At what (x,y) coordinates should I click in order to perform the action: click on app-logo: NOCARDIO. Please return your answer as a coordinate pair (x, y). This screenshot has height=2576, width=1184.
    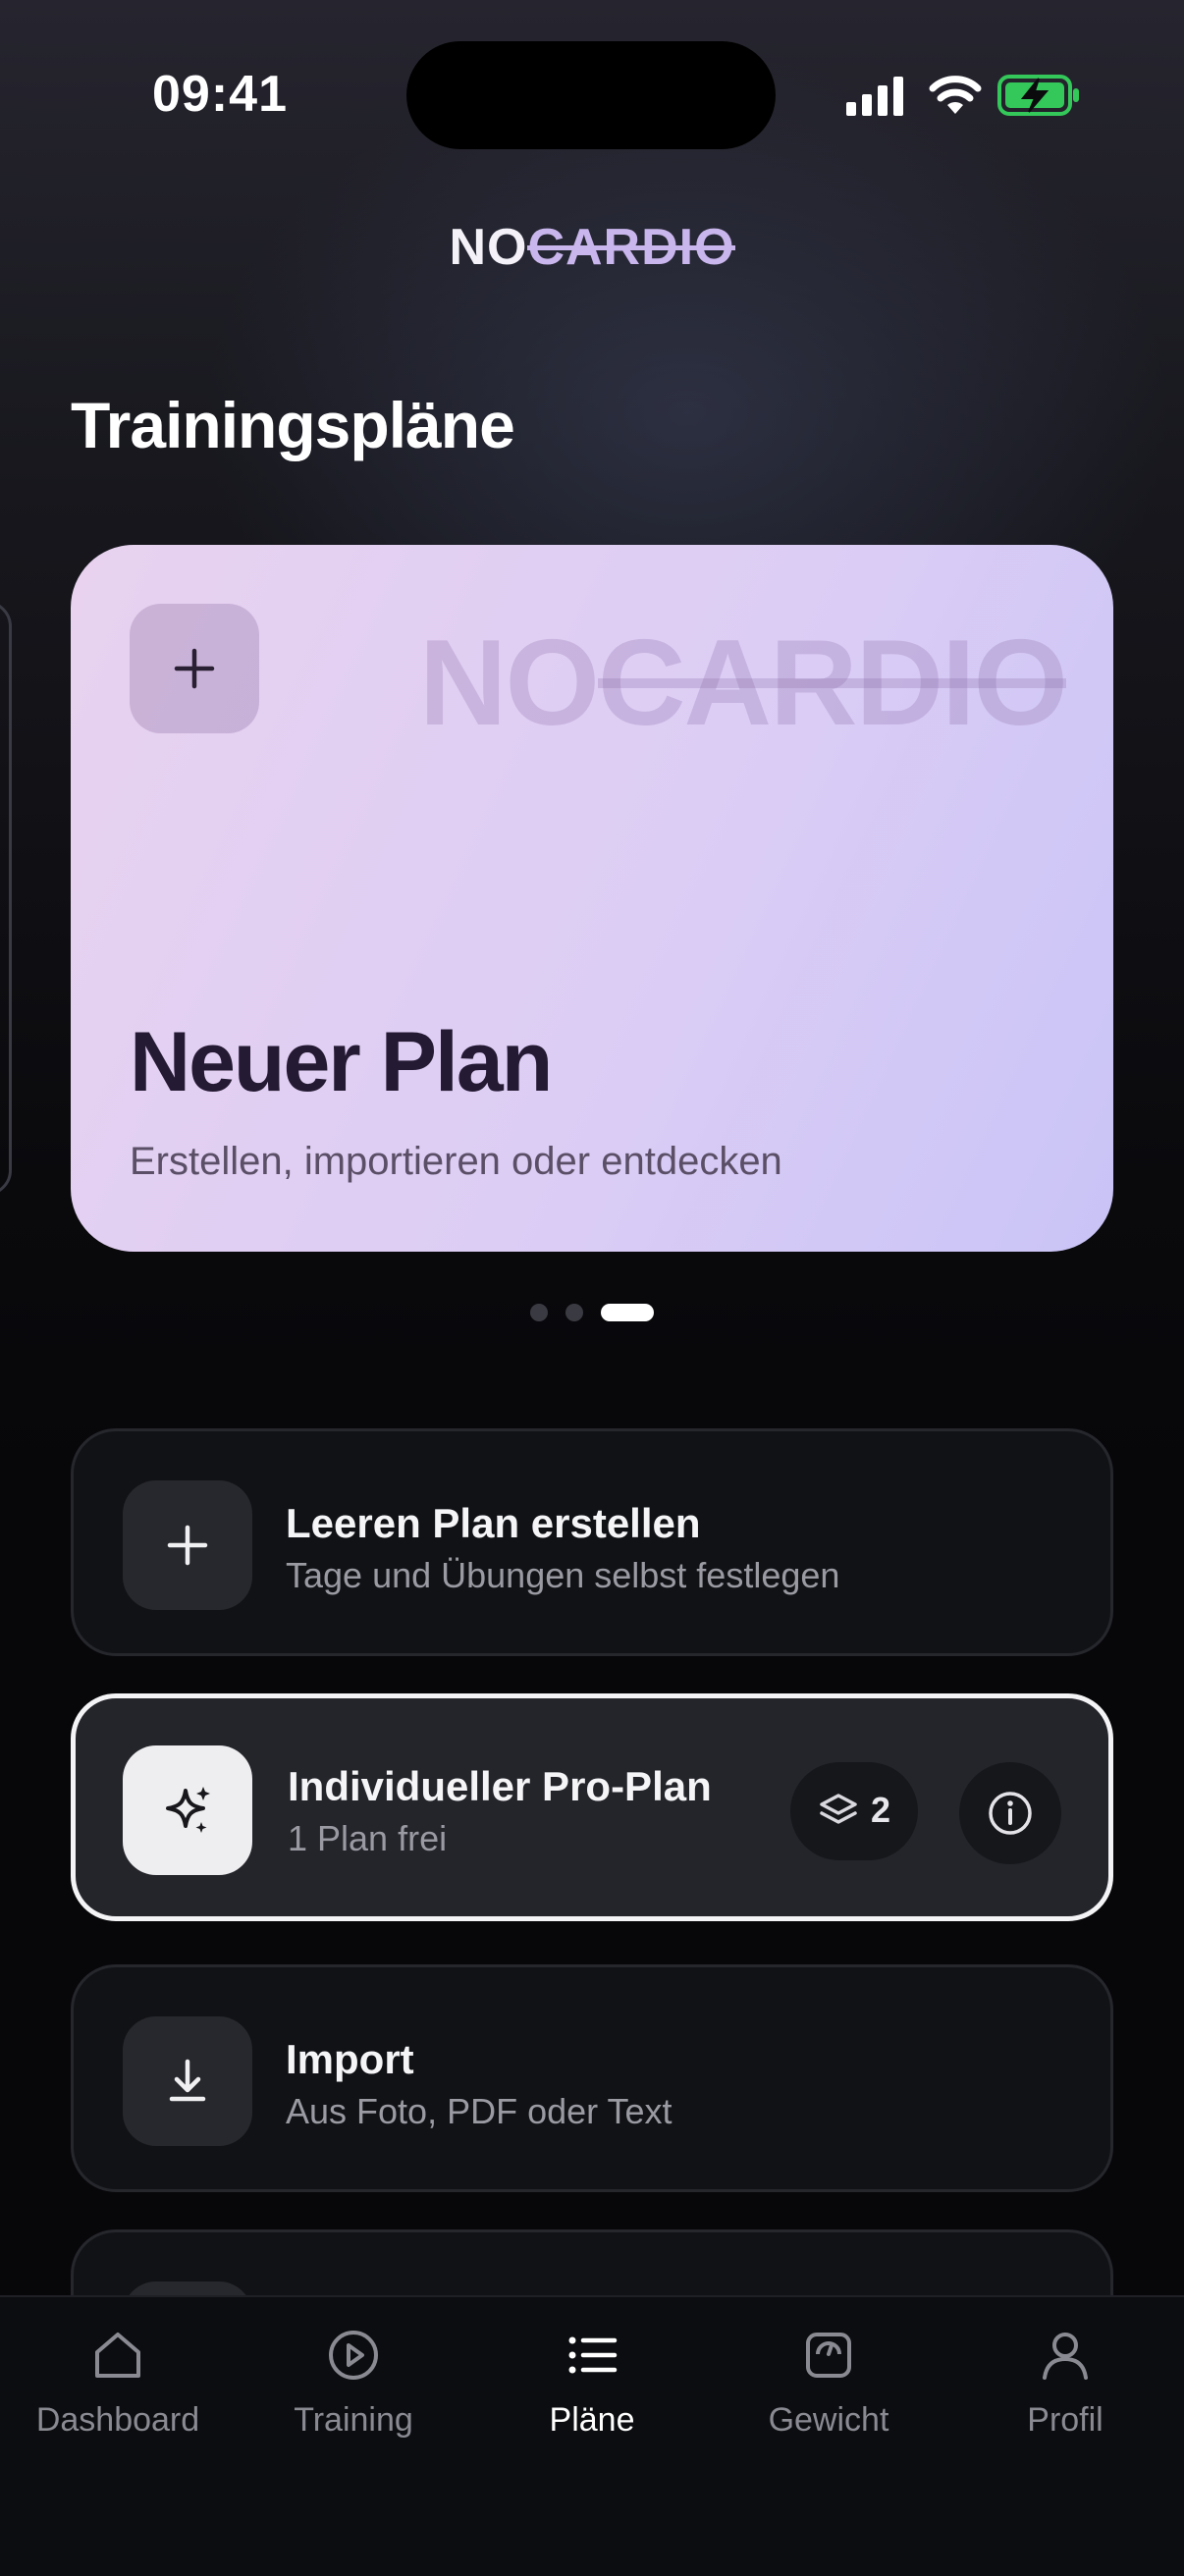
    Looking at the image, I should click on (592, 247).